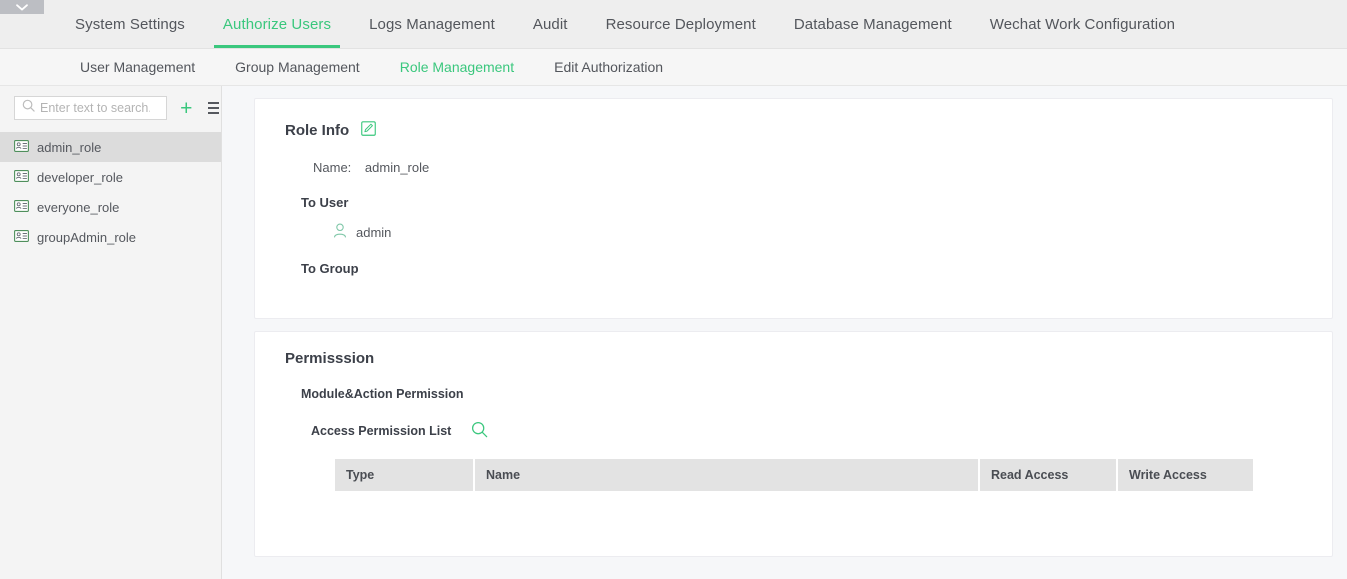 Image resolution: width=1347 pixels, height=579 pixels. I want to click on role-sidebar: + admin_role, so click(111, 332).